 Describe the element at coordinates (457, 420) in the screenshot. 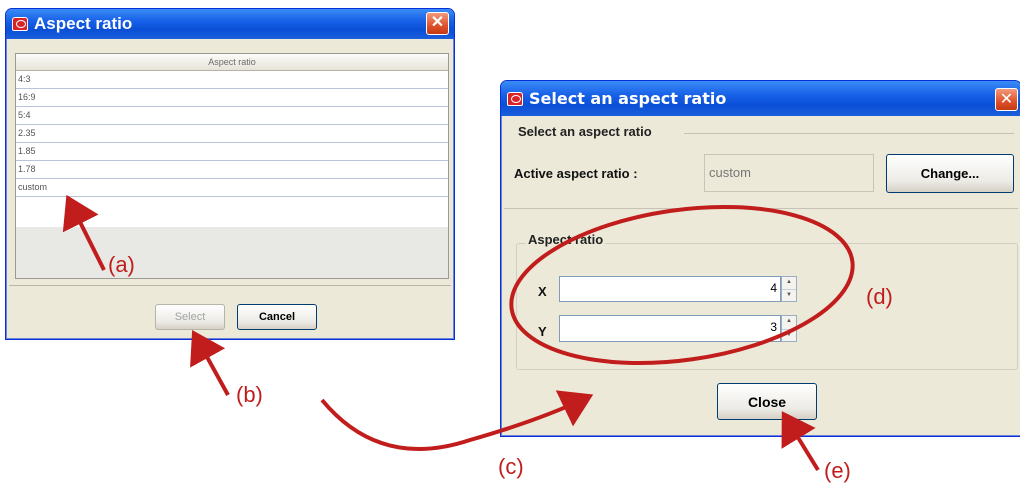

I see `arrow-c` at that location.